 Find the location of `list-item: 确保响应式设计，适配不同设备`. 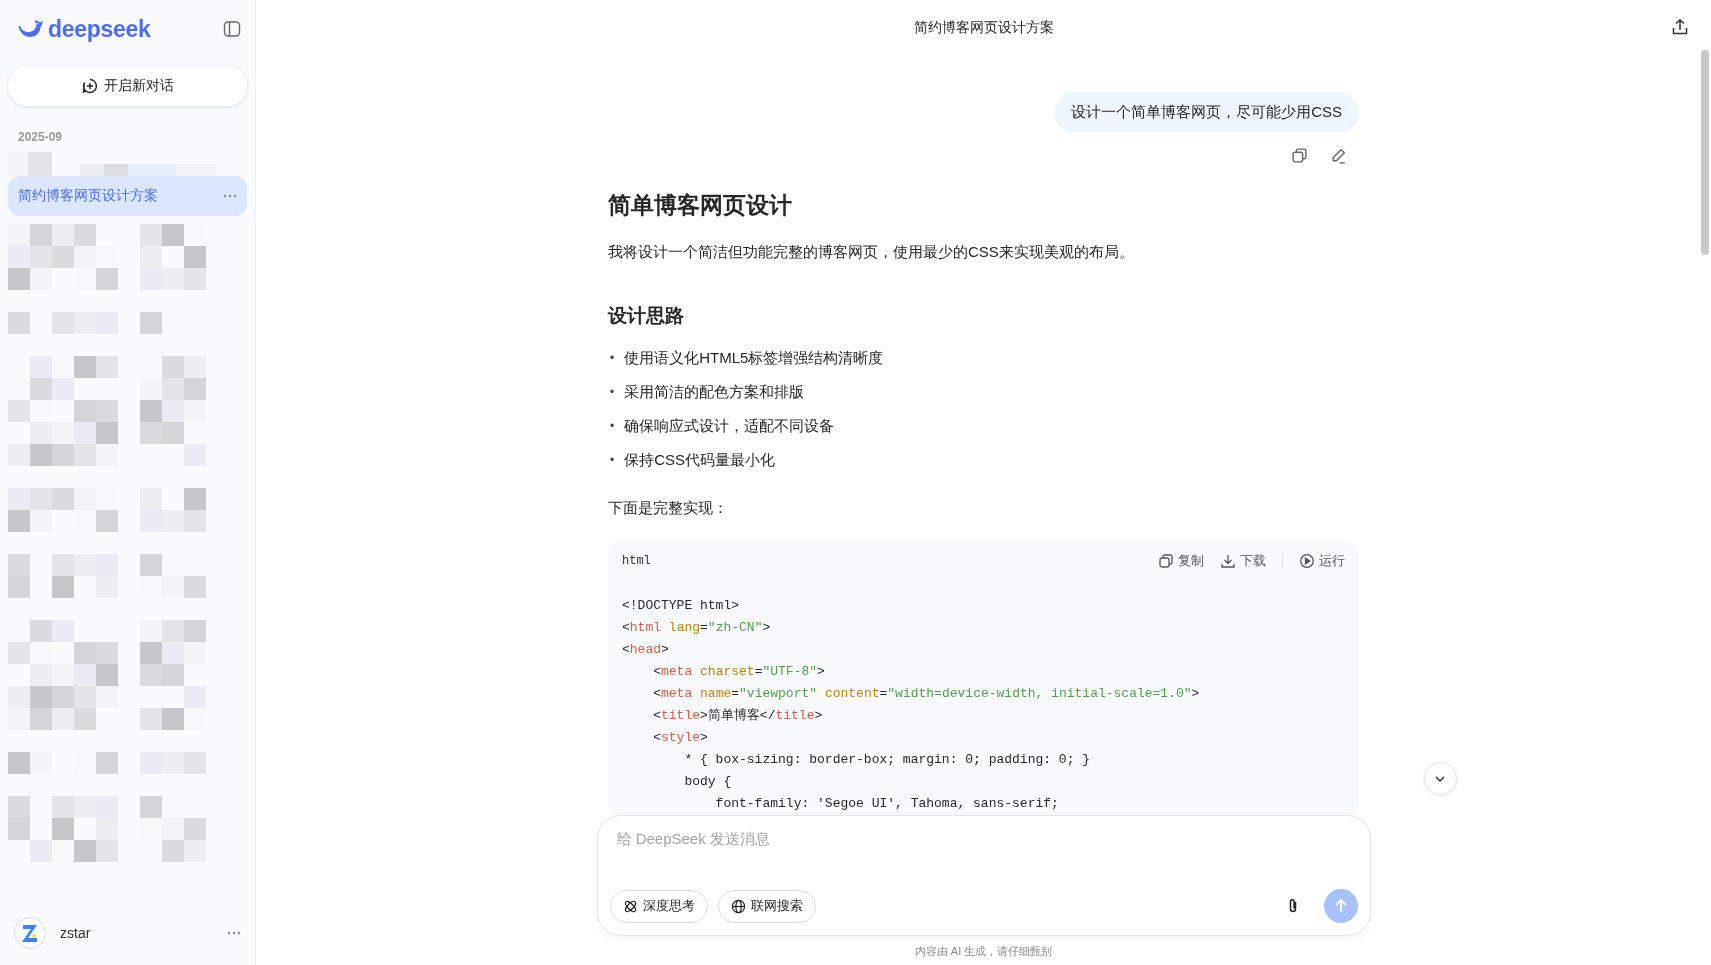

list-item: 确保响应式设计，适配不同设备 is located at coordinates (729, 426).